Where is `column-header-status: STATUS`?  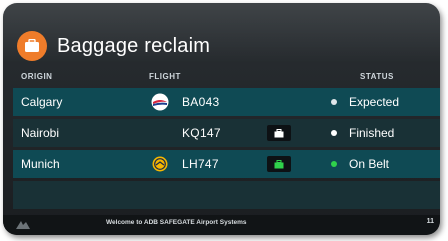 column-header-status: STATUS is located at coordinates (377, 76).